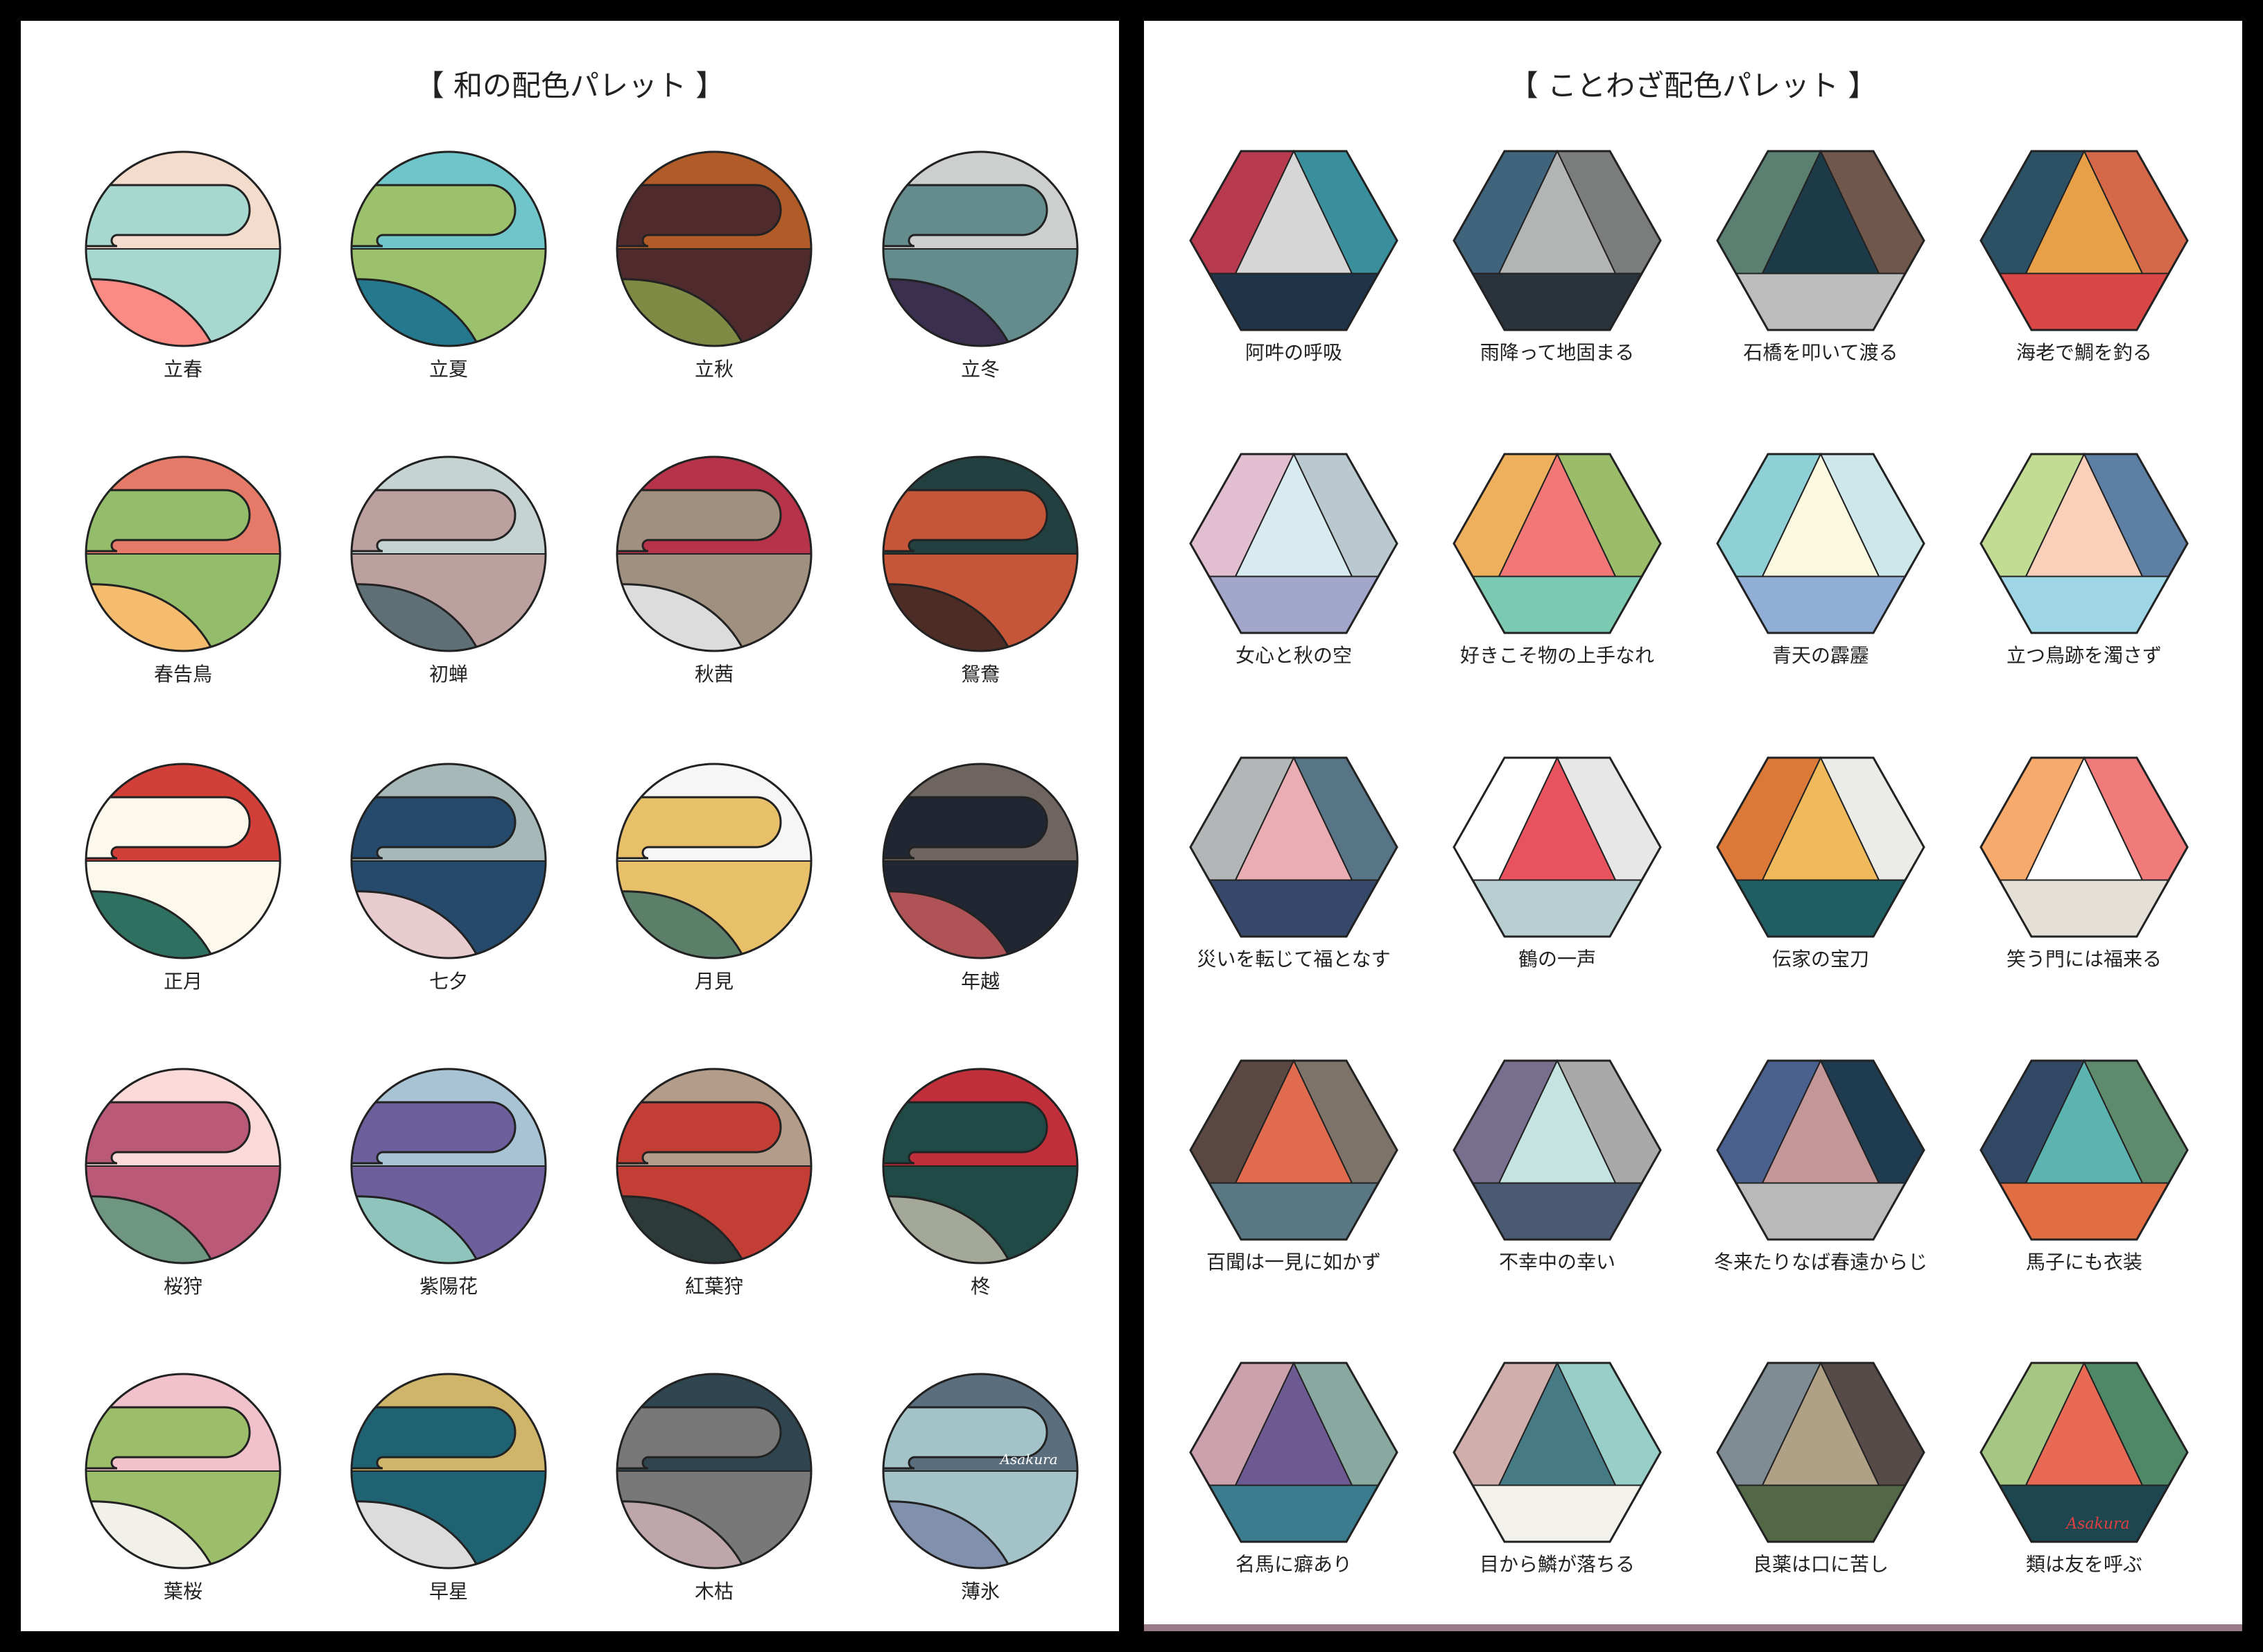 This screenshot has height=1652, width=2263. I want to click on wa-swatch-label: 桜狩, so click(183, 1286).